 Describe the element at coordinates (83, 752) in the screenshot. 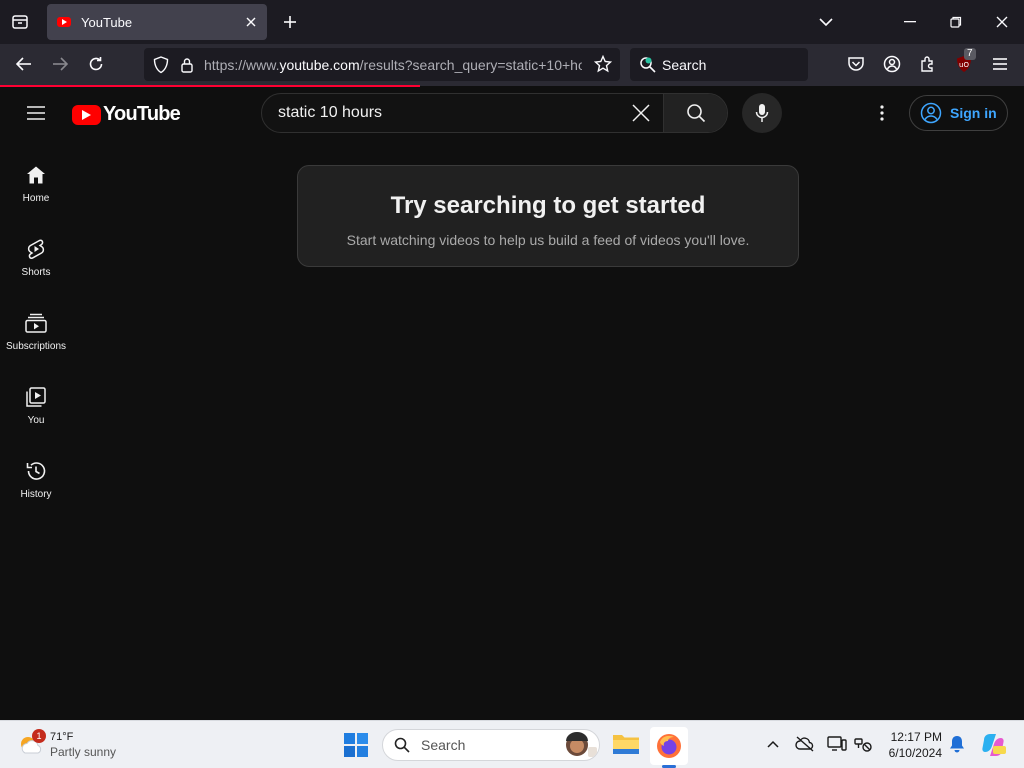

I see `weather-description: Partly sunny` at that location.